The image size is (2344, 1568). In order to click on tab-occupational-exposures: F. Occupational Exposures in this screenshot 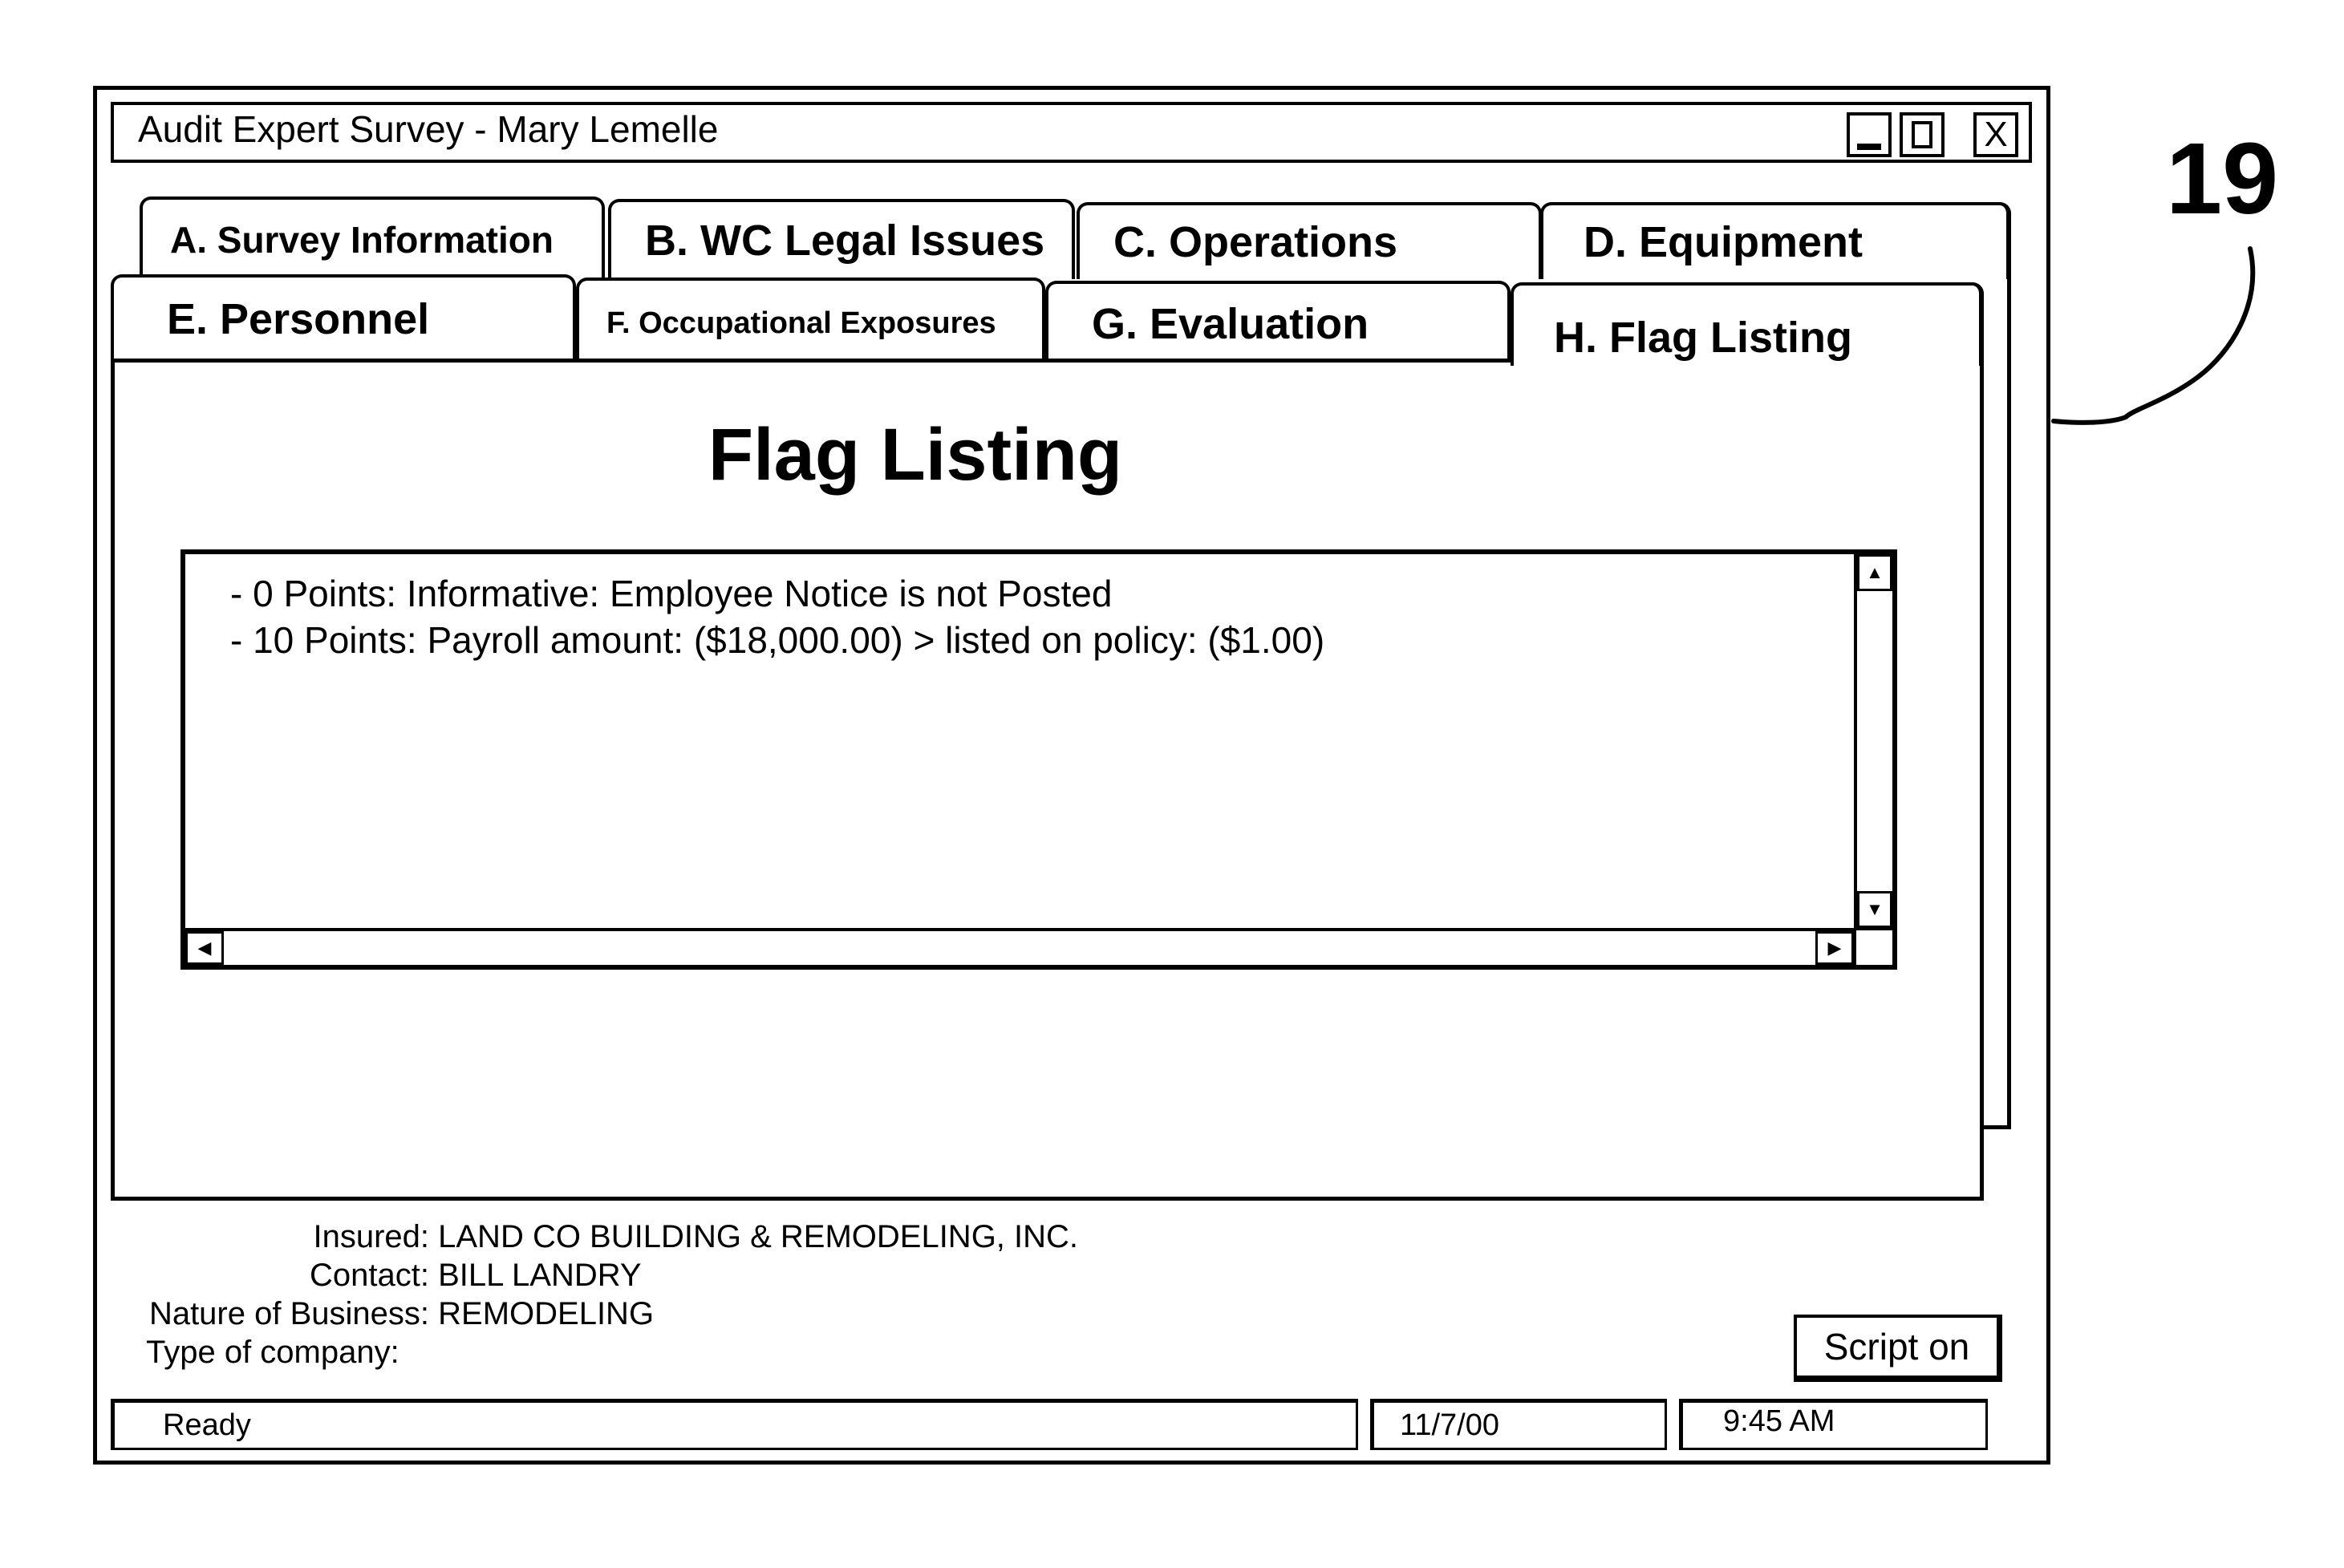, I will do `click(810, 319)`.